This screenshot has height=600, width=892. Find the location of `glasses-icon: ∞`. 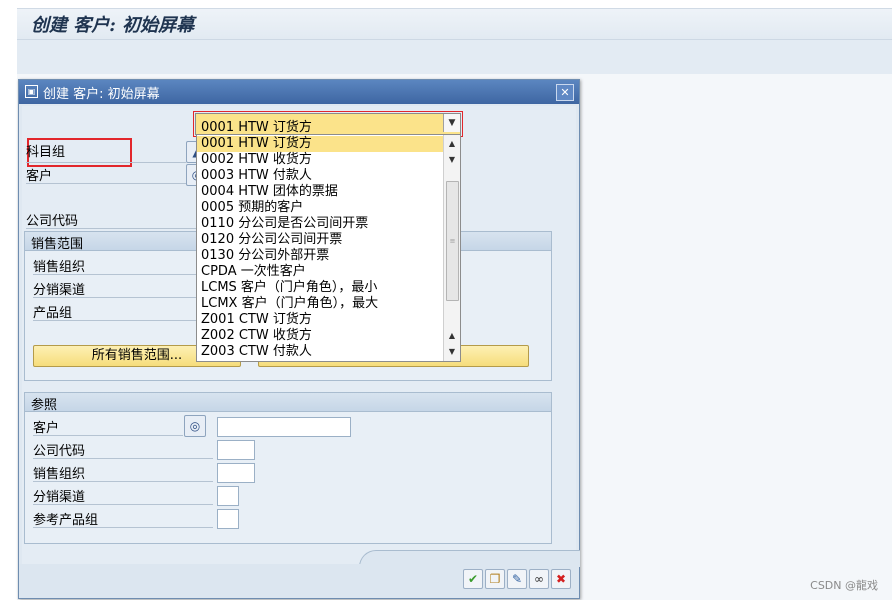

glasses-icon: ∞ is located at coordinates (539, 579).